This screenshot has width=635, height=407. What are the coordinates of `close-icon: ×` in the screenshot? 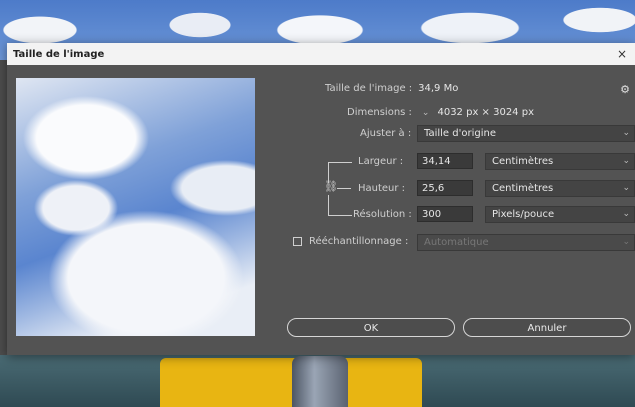 It's located at (622, 54).